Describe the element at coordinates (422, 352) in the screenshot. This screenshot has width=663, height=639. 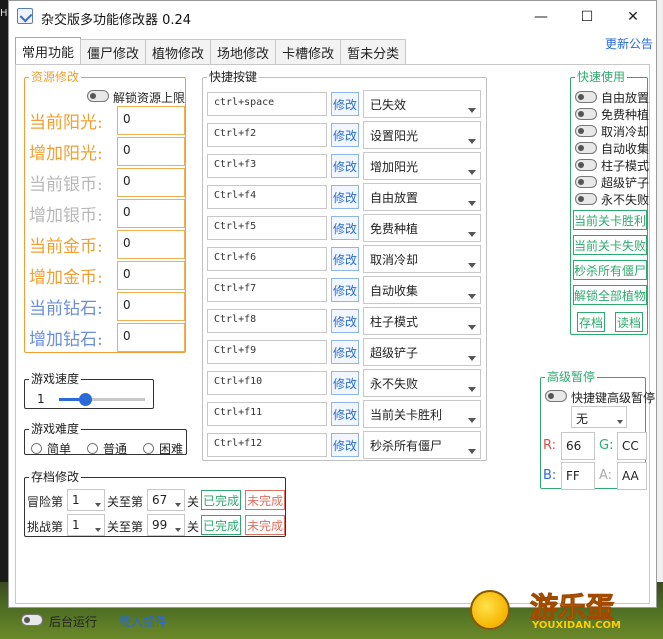
I see `shortcut-function-select: 超级铲子` at that location.